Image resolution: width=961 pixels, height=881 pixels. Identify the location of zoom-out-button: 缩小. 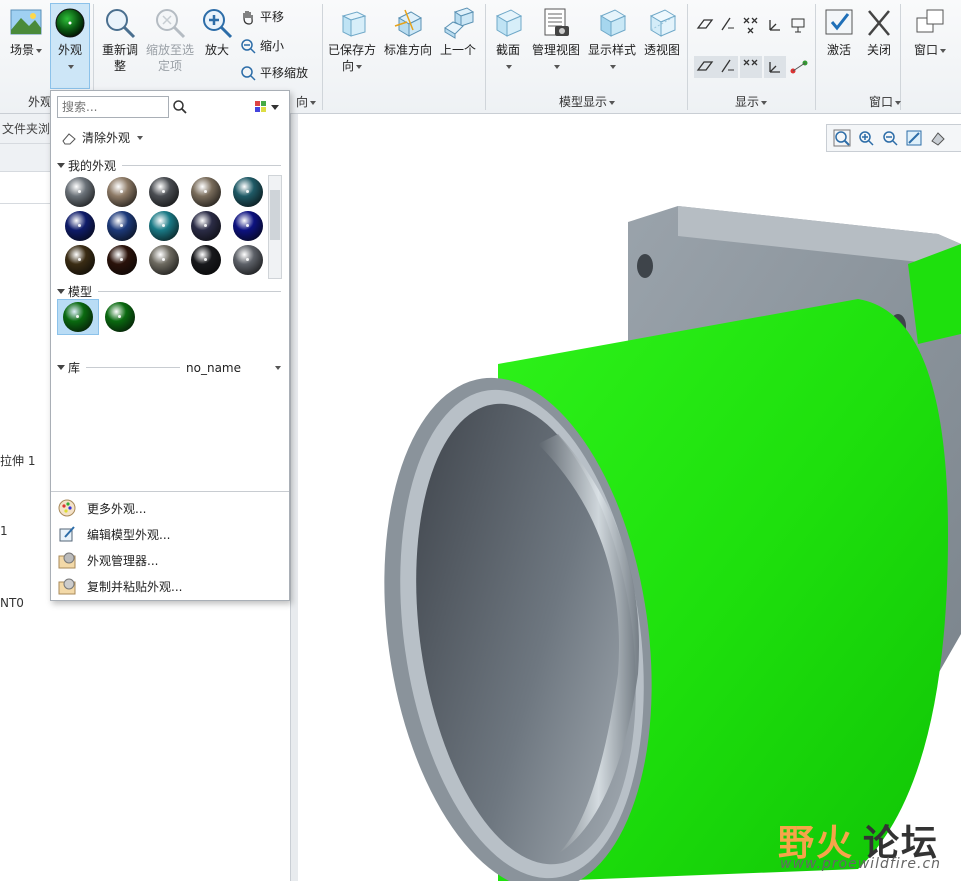
(262, 45).